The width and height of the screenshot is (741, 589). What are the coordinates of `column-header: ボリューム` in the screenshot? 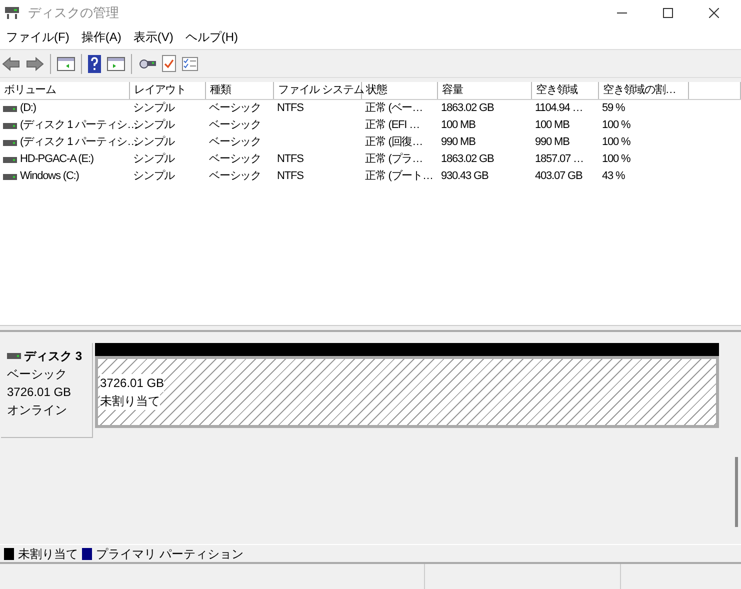 It's located at (65, 90).